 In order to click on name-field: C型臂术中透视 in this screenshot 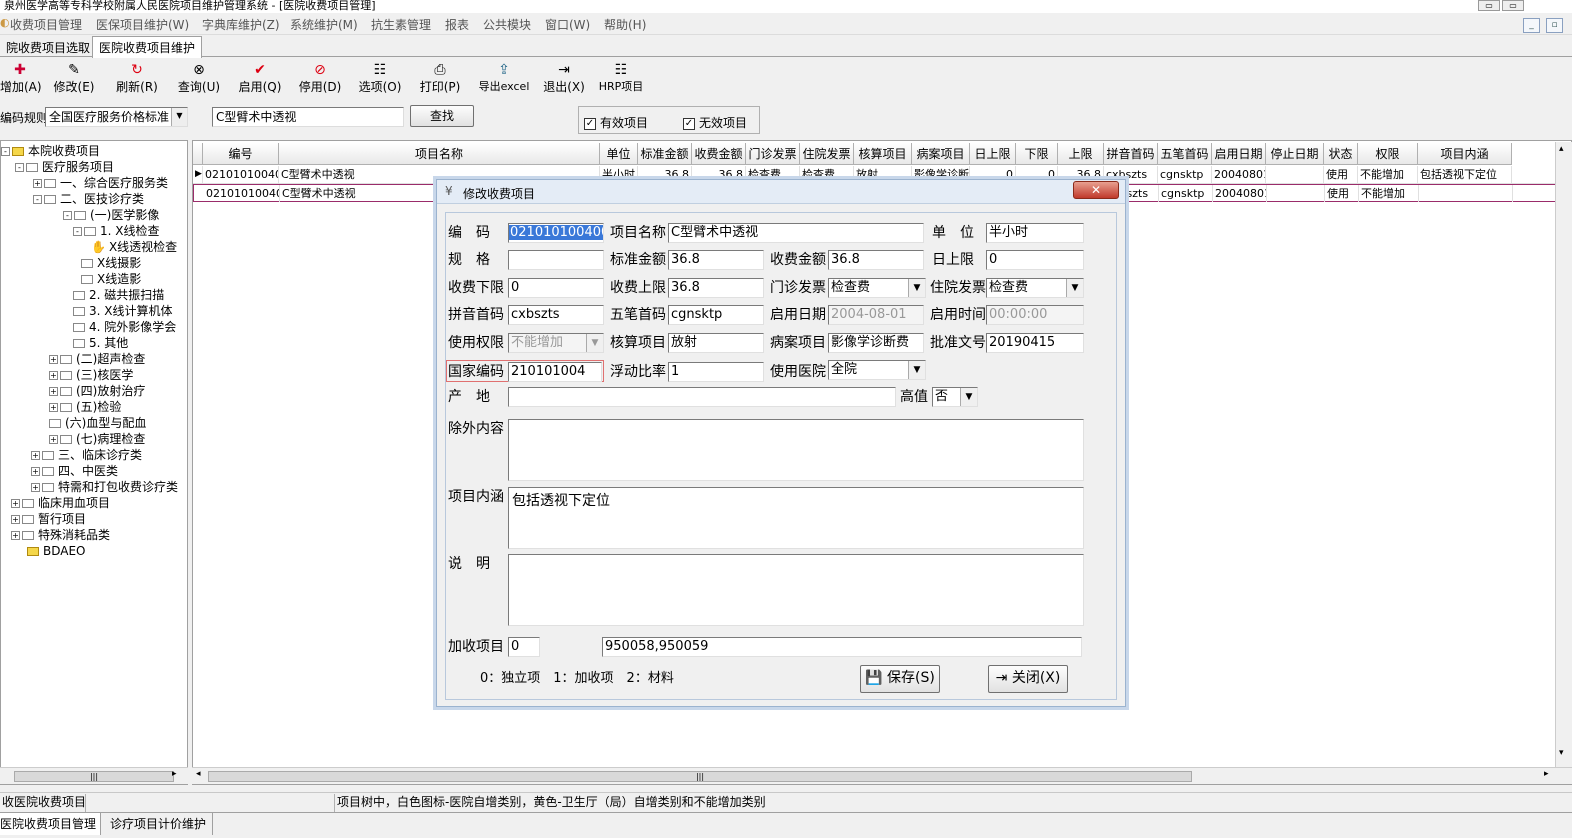, I will do `click(796, 233)`.